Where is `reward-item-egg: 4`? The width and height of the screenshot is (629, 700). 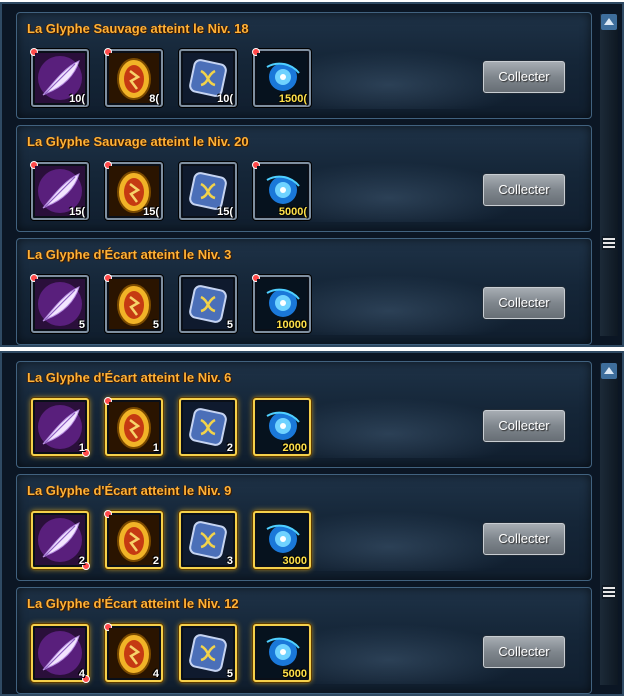 reward-item-egg: 4 is located at coordinates (133, 652).